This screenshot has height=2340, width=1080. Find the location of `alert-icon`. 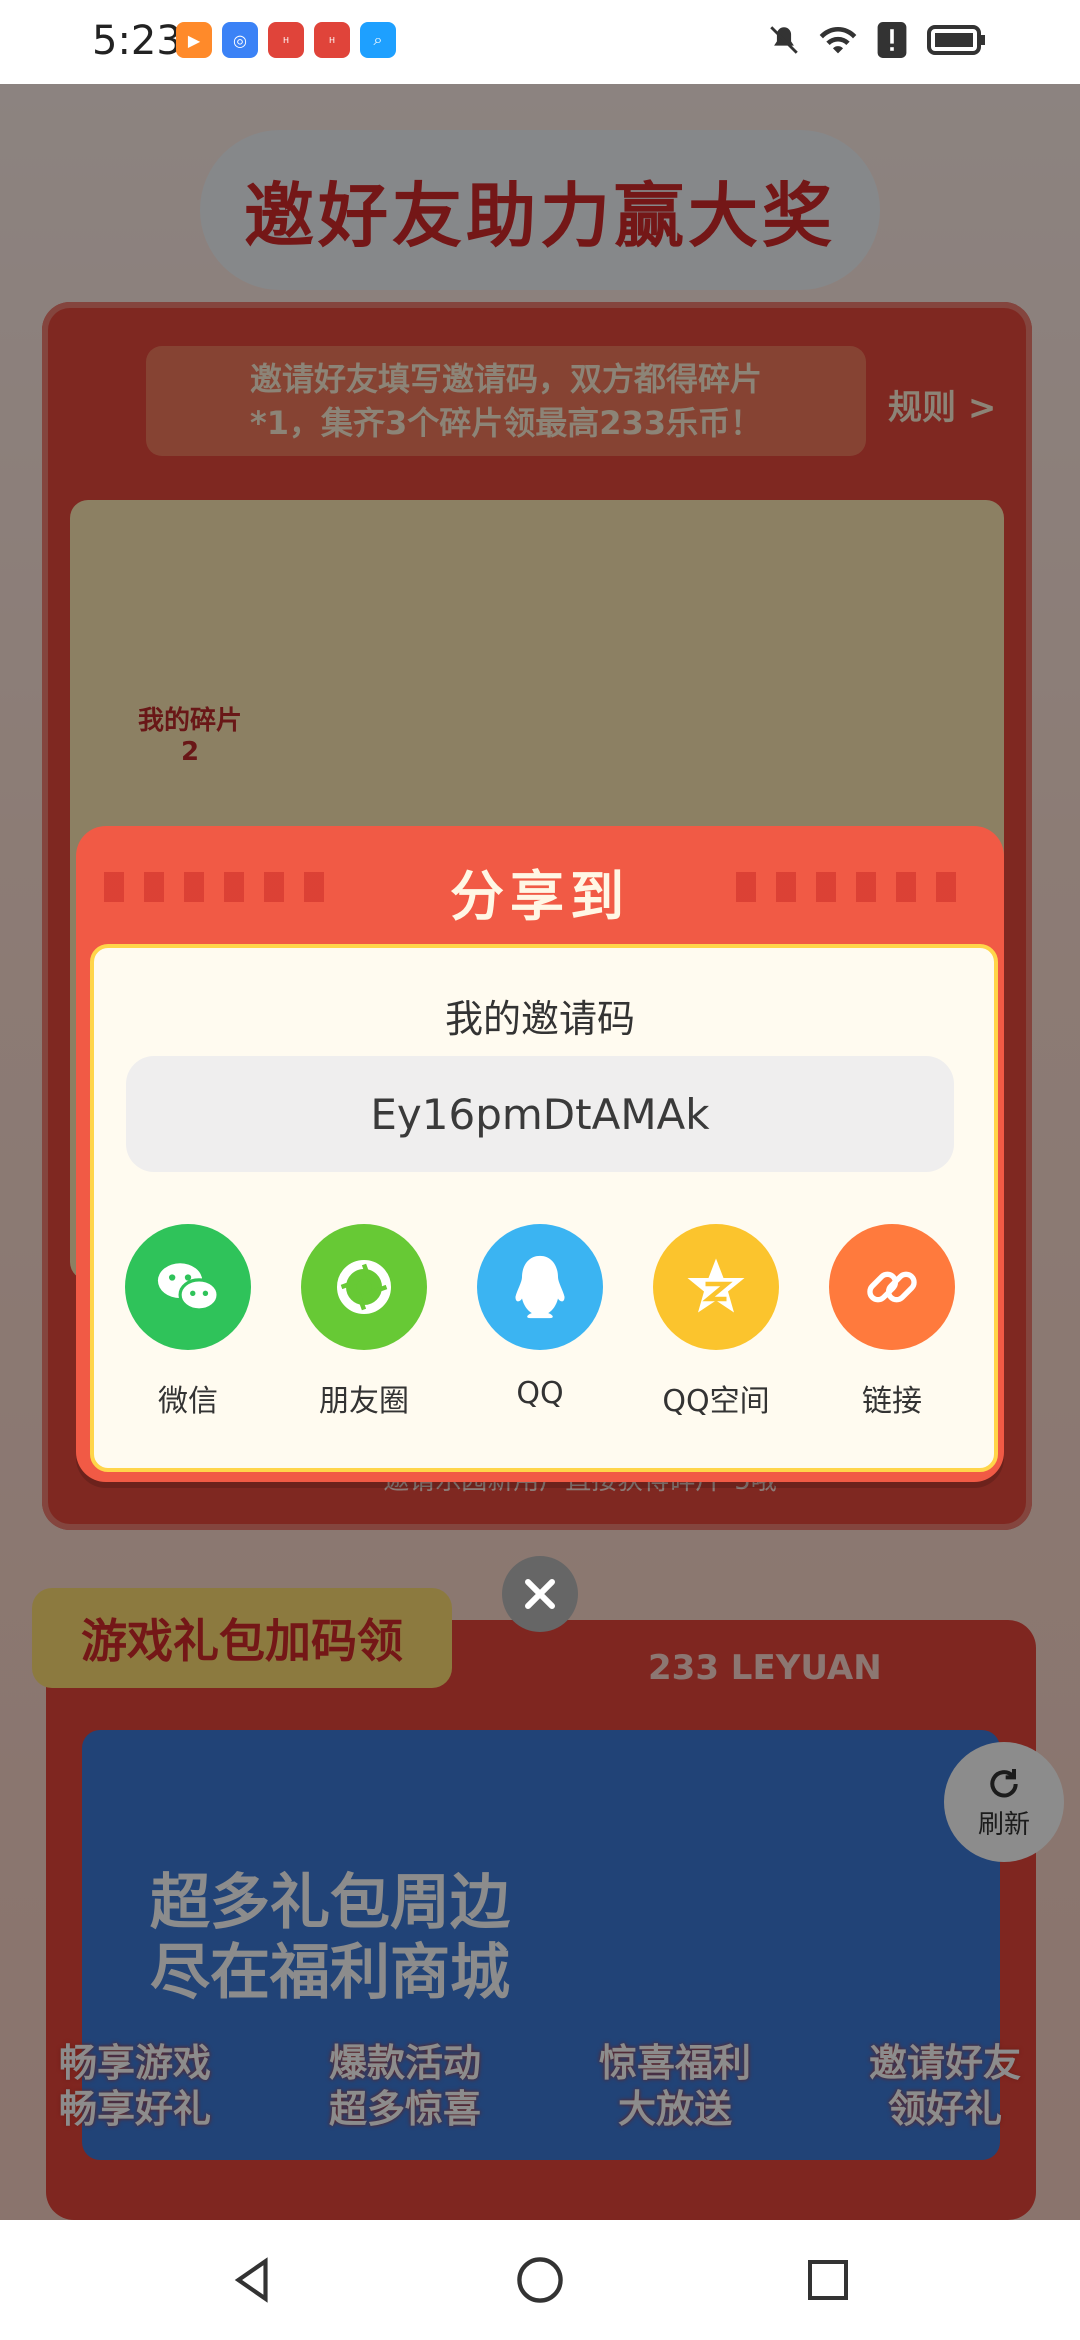

alert-icon is located at coordinates (892, 40).